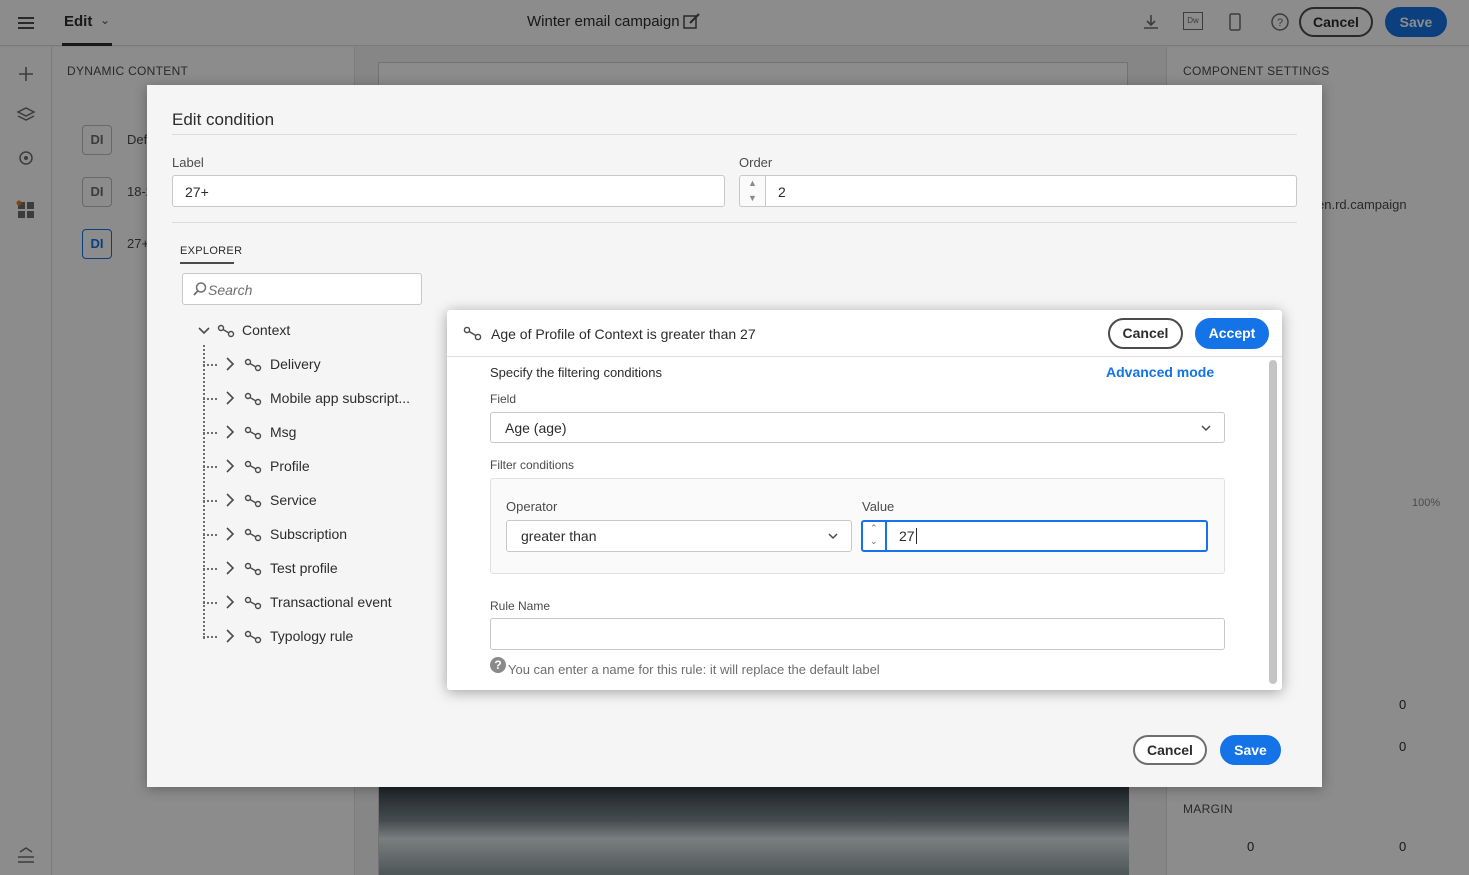  I want to click on tree-item-test-profile: Test profile, so click(333, 569).